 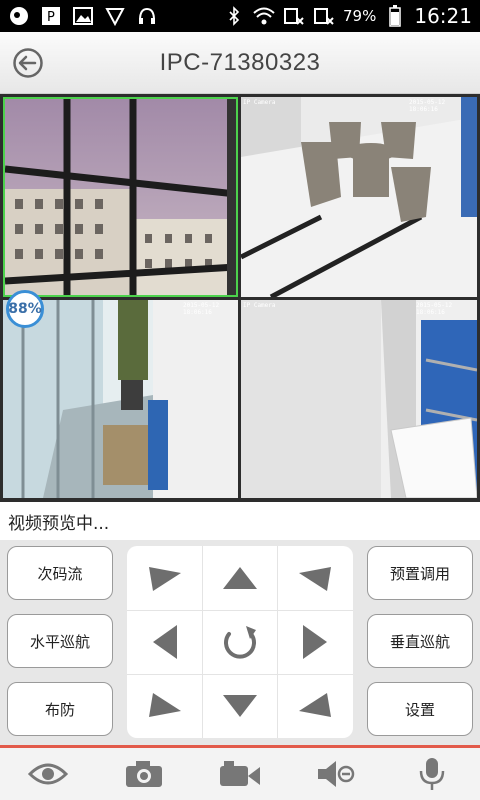 What do you see at coordinates (234, 16) in the screenshot?
I see `bluetooth-icon` at bounding box center [234, 16].